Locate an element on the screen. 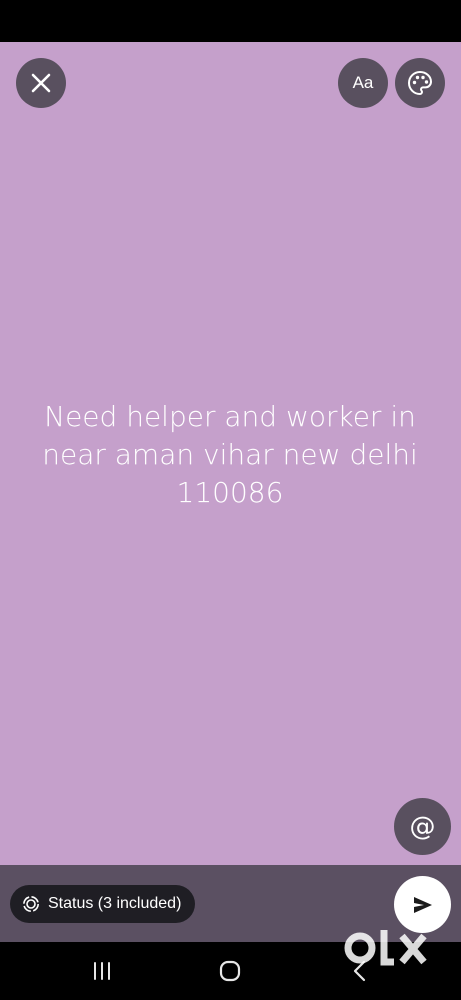  palette-icon is located at coordinates (420, 83).